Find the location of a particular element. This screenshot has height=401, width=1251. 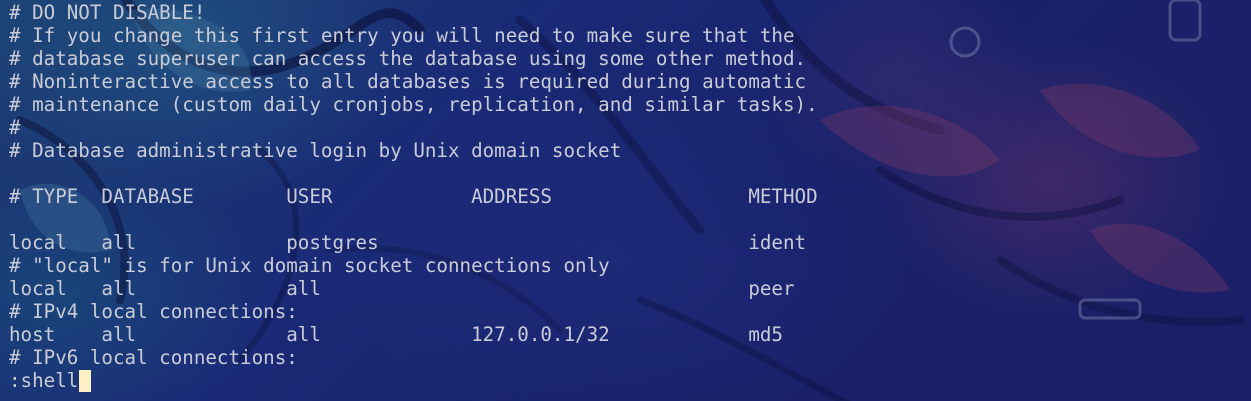

command-line: :shell is located at coordinates (413, 380).